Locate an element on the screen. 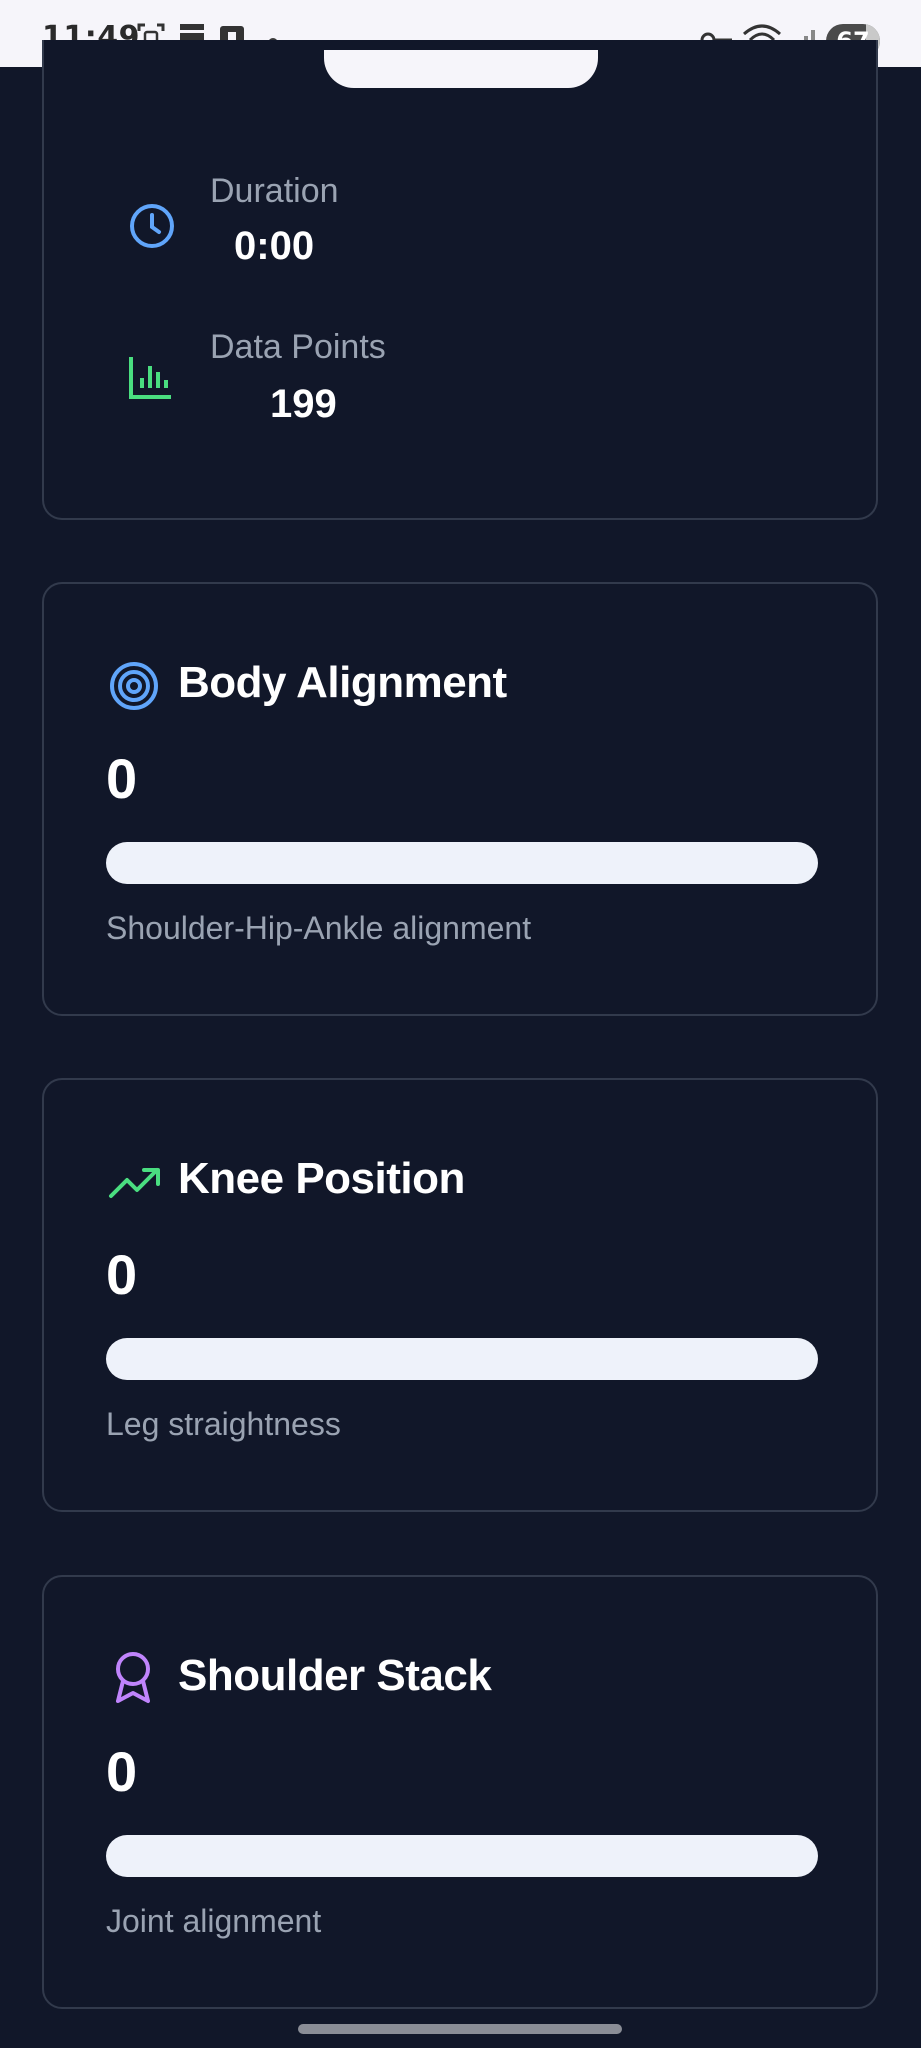  metric-description: Shoulder-Hip-Ankle alignment is located at coordinates (319, 928).